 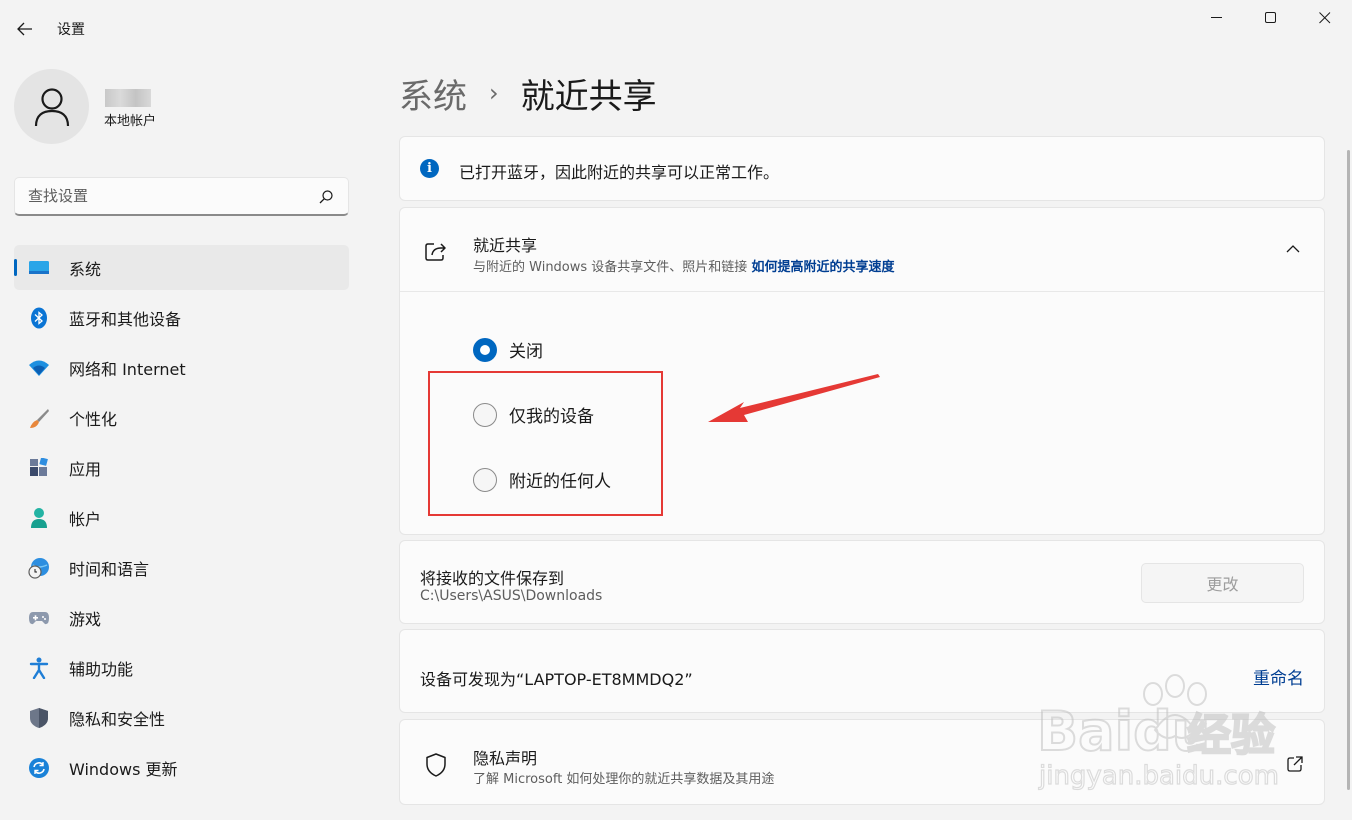 What do you see at coordinates (39, 568) in the screenshot?
I see `time-language-icon` at bounding box center [39, 568].